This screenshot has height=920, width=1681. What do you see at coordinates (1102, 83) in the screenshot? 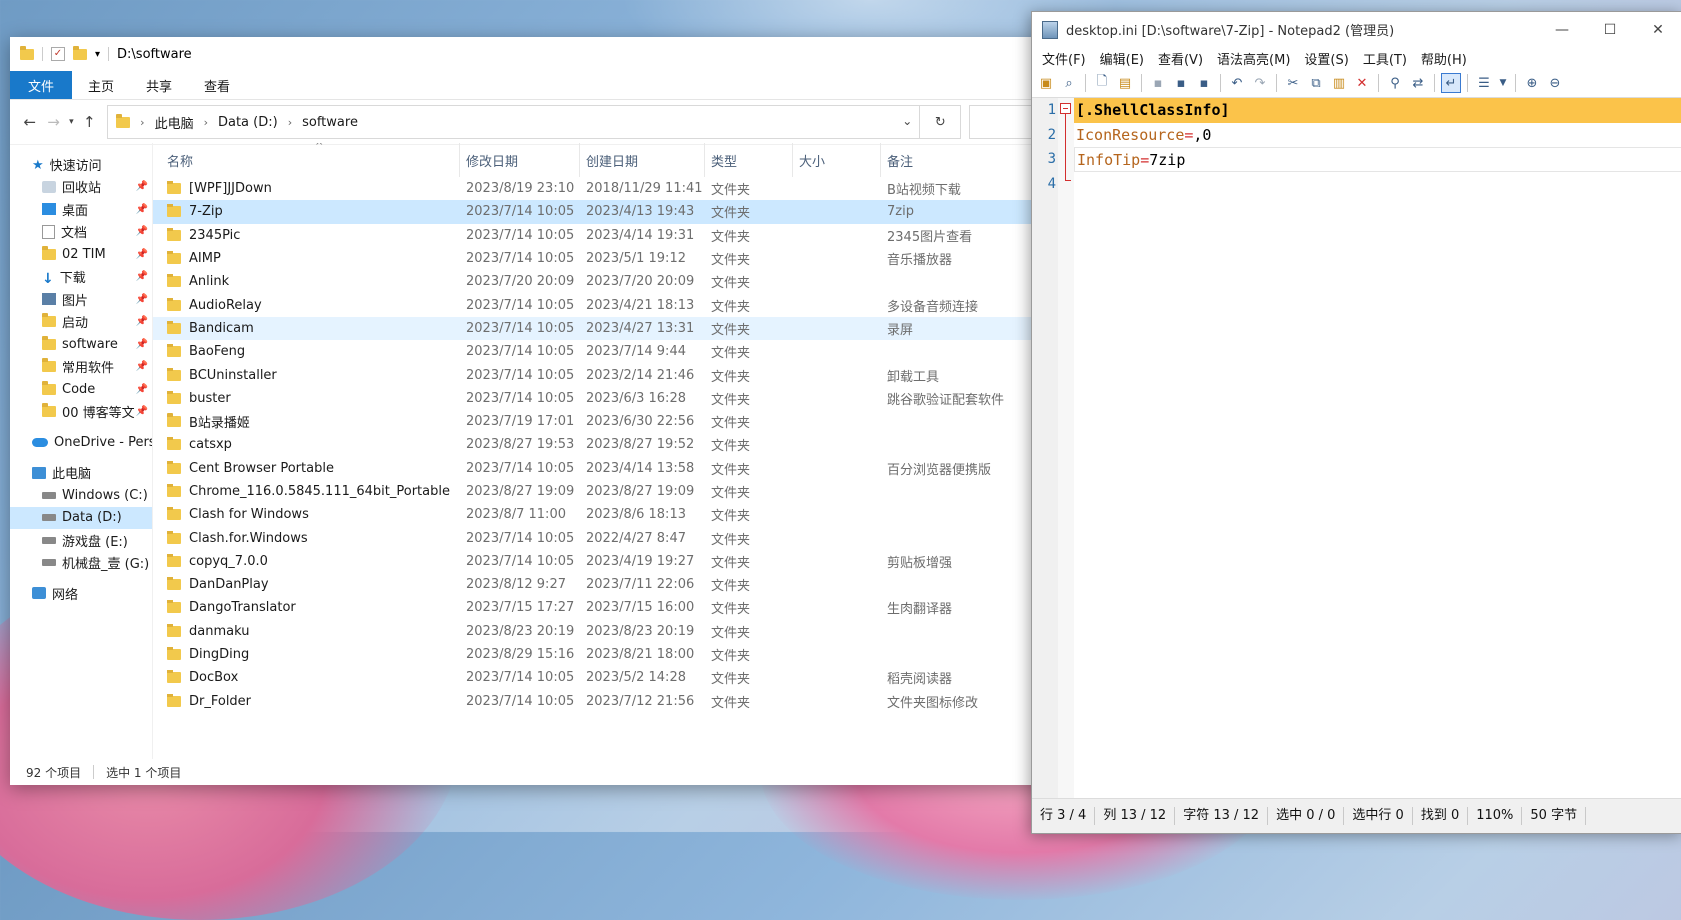
I see `new-file-icon: 🗋` at bounding box center [1102, 83].